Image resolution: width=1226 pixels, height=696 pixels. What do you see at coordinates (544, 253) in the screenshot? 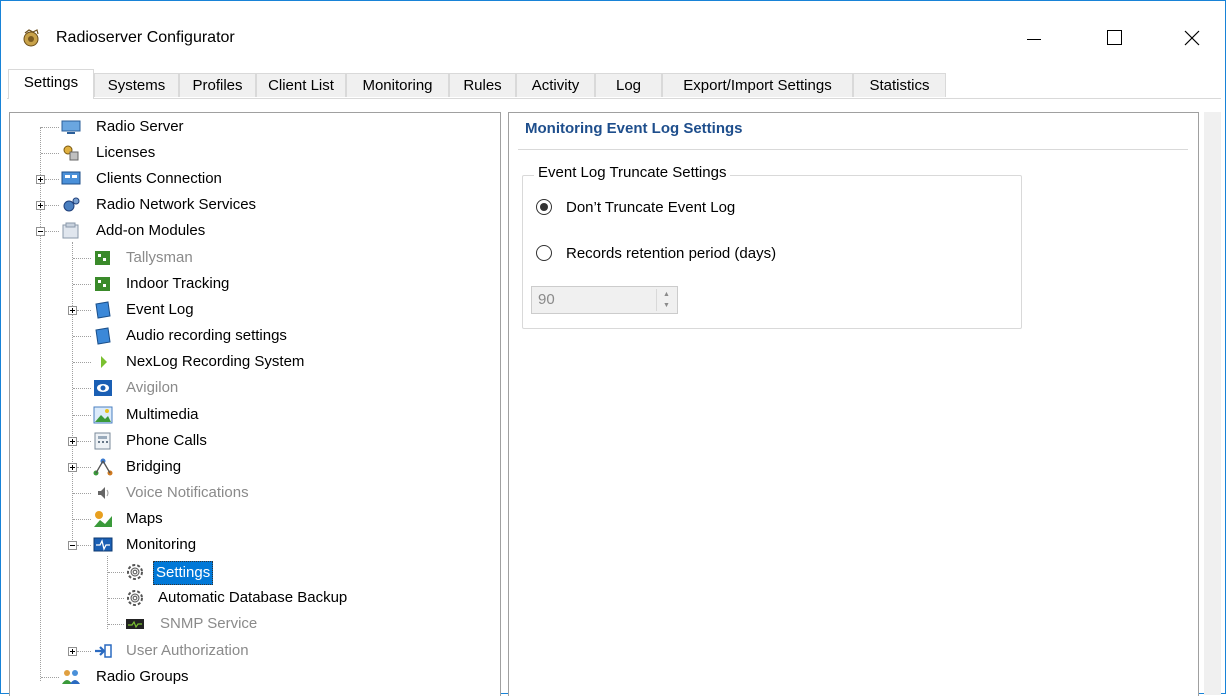
I see `retention-period-radio` at bounding box center [544, 253].